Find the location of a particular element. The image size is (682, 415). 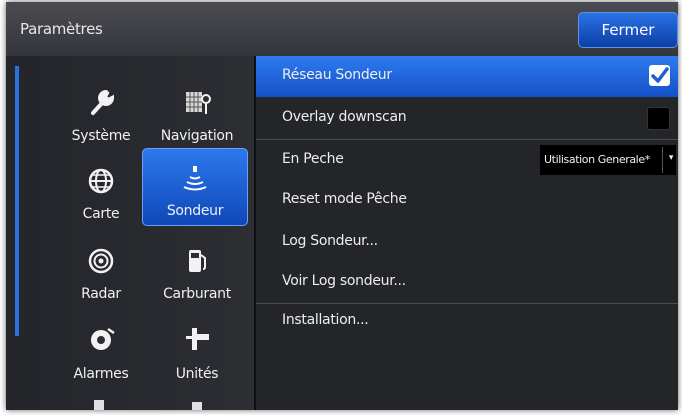

sidebar-item-label: Carburant is located at coordinates (197, 294).